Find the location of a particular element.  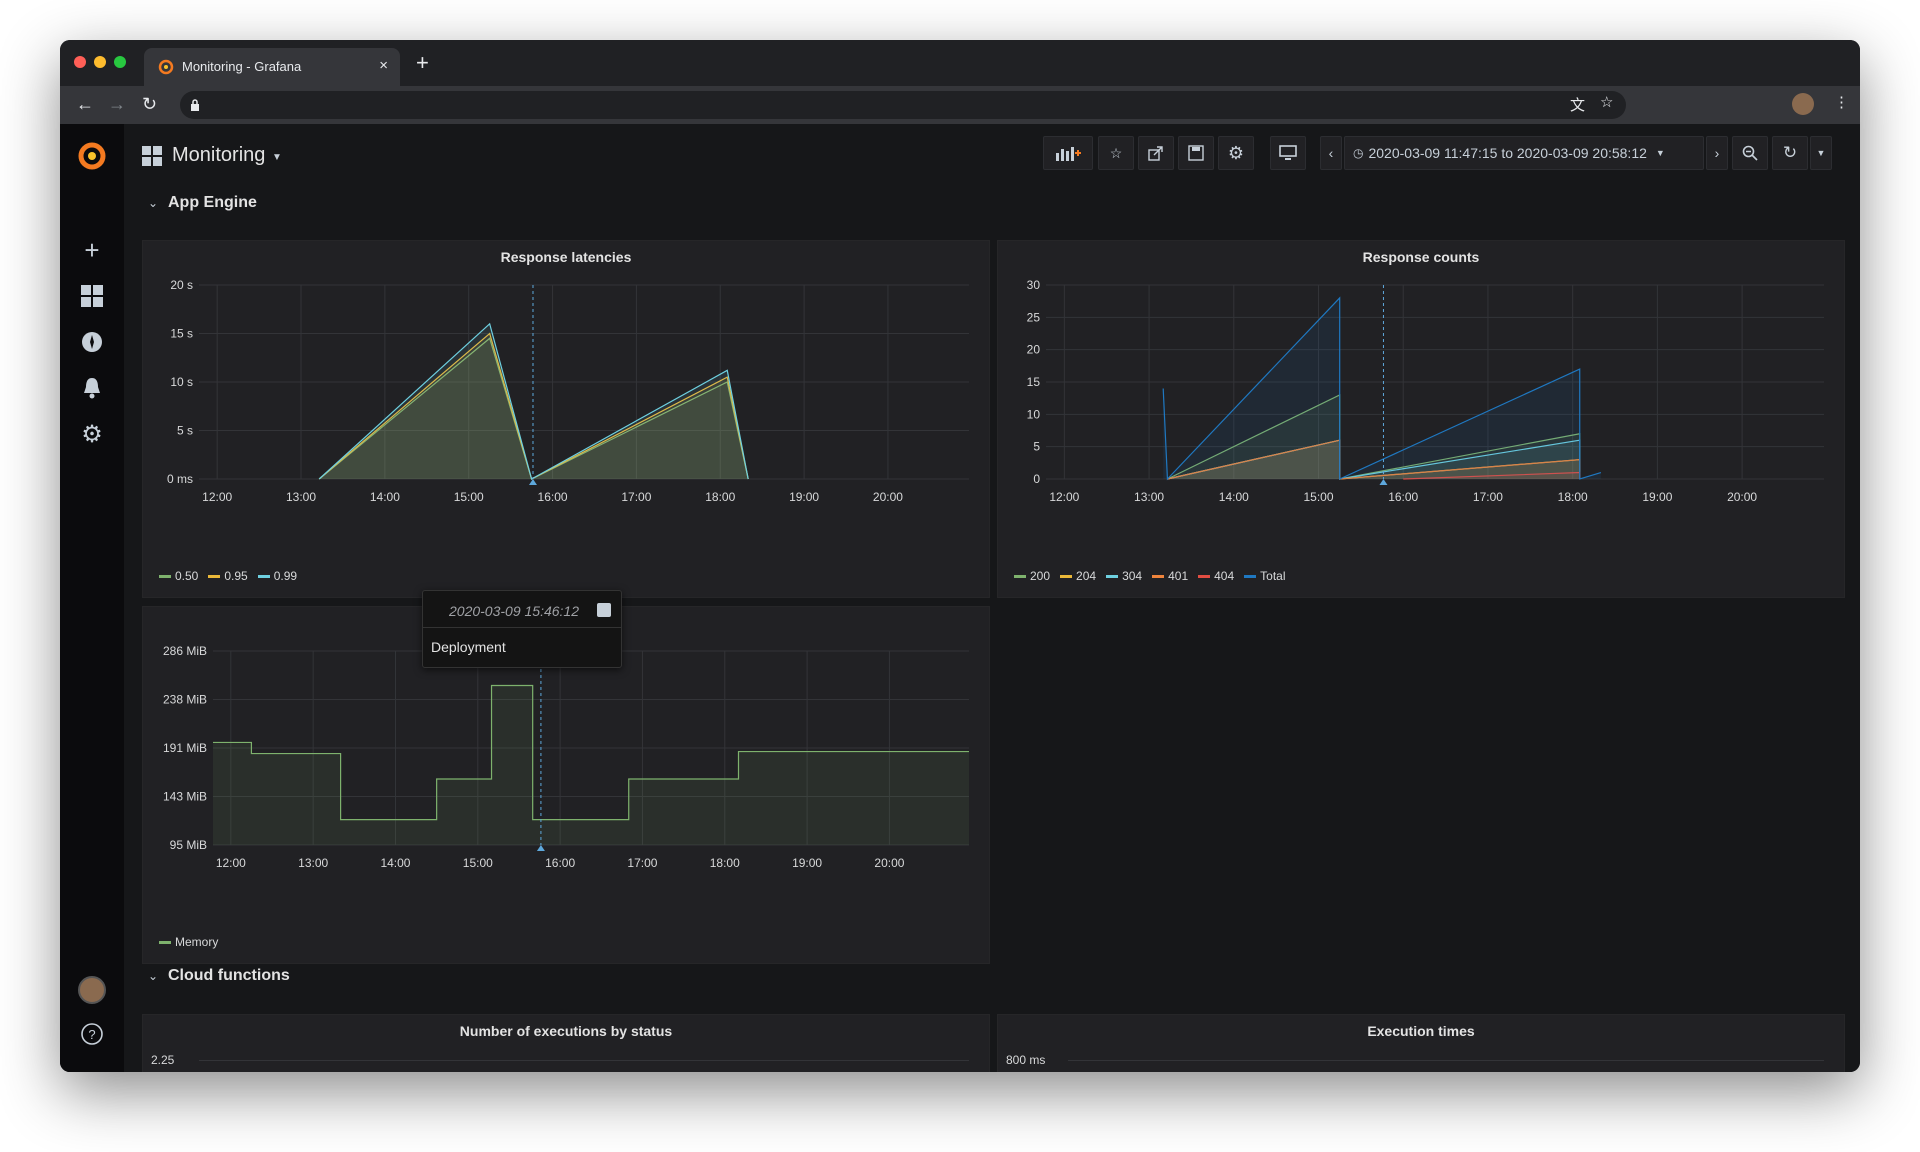

tab-close-icon: × is located at coordinates (383, 65).